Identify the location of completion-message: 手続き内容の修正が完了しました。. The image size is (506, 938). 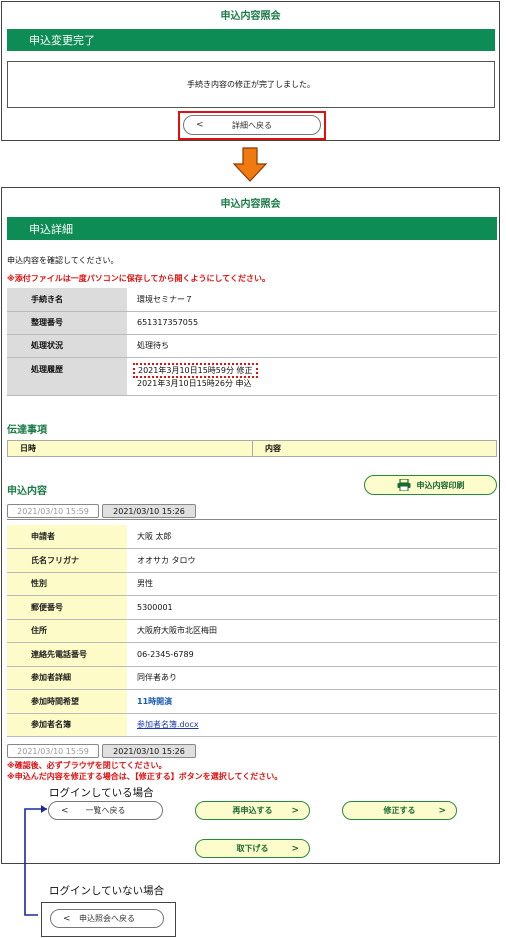
(251, 84).